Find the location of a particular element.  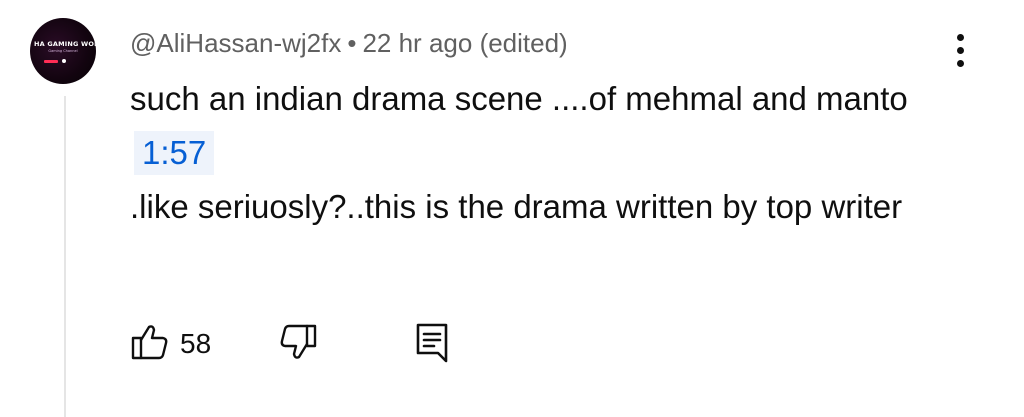

reply-button is located at coordinates (432, 344).